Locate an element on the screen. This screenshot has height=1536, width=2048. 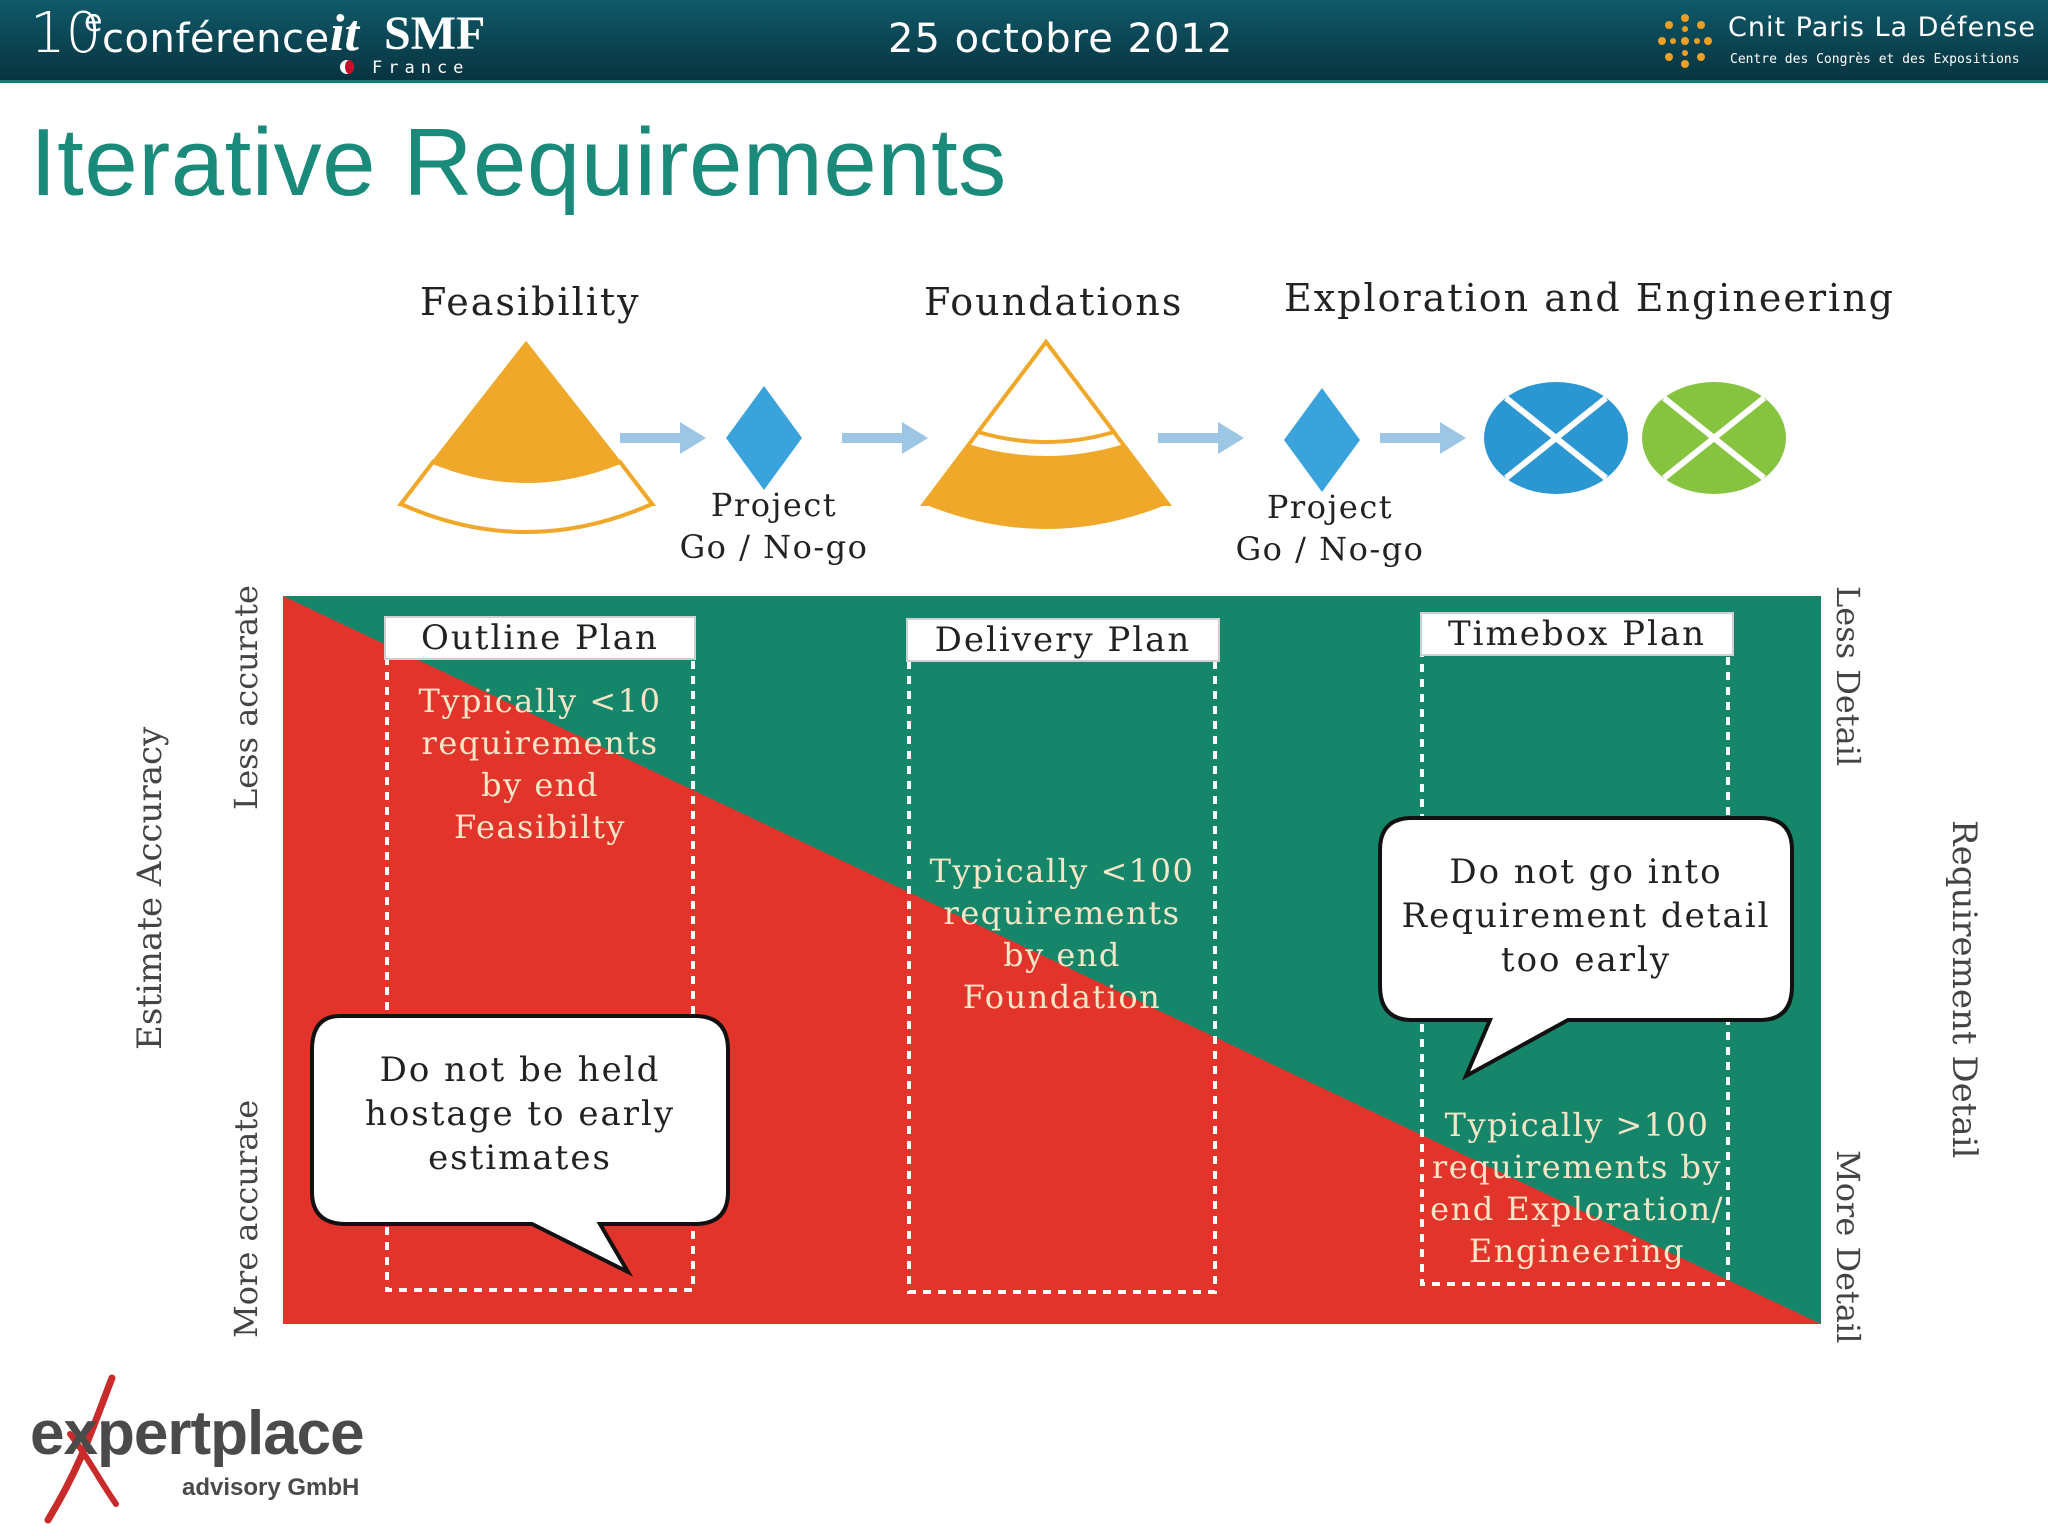
phase-label-feasibility: Feasibility is located at coordinates (530, 302).